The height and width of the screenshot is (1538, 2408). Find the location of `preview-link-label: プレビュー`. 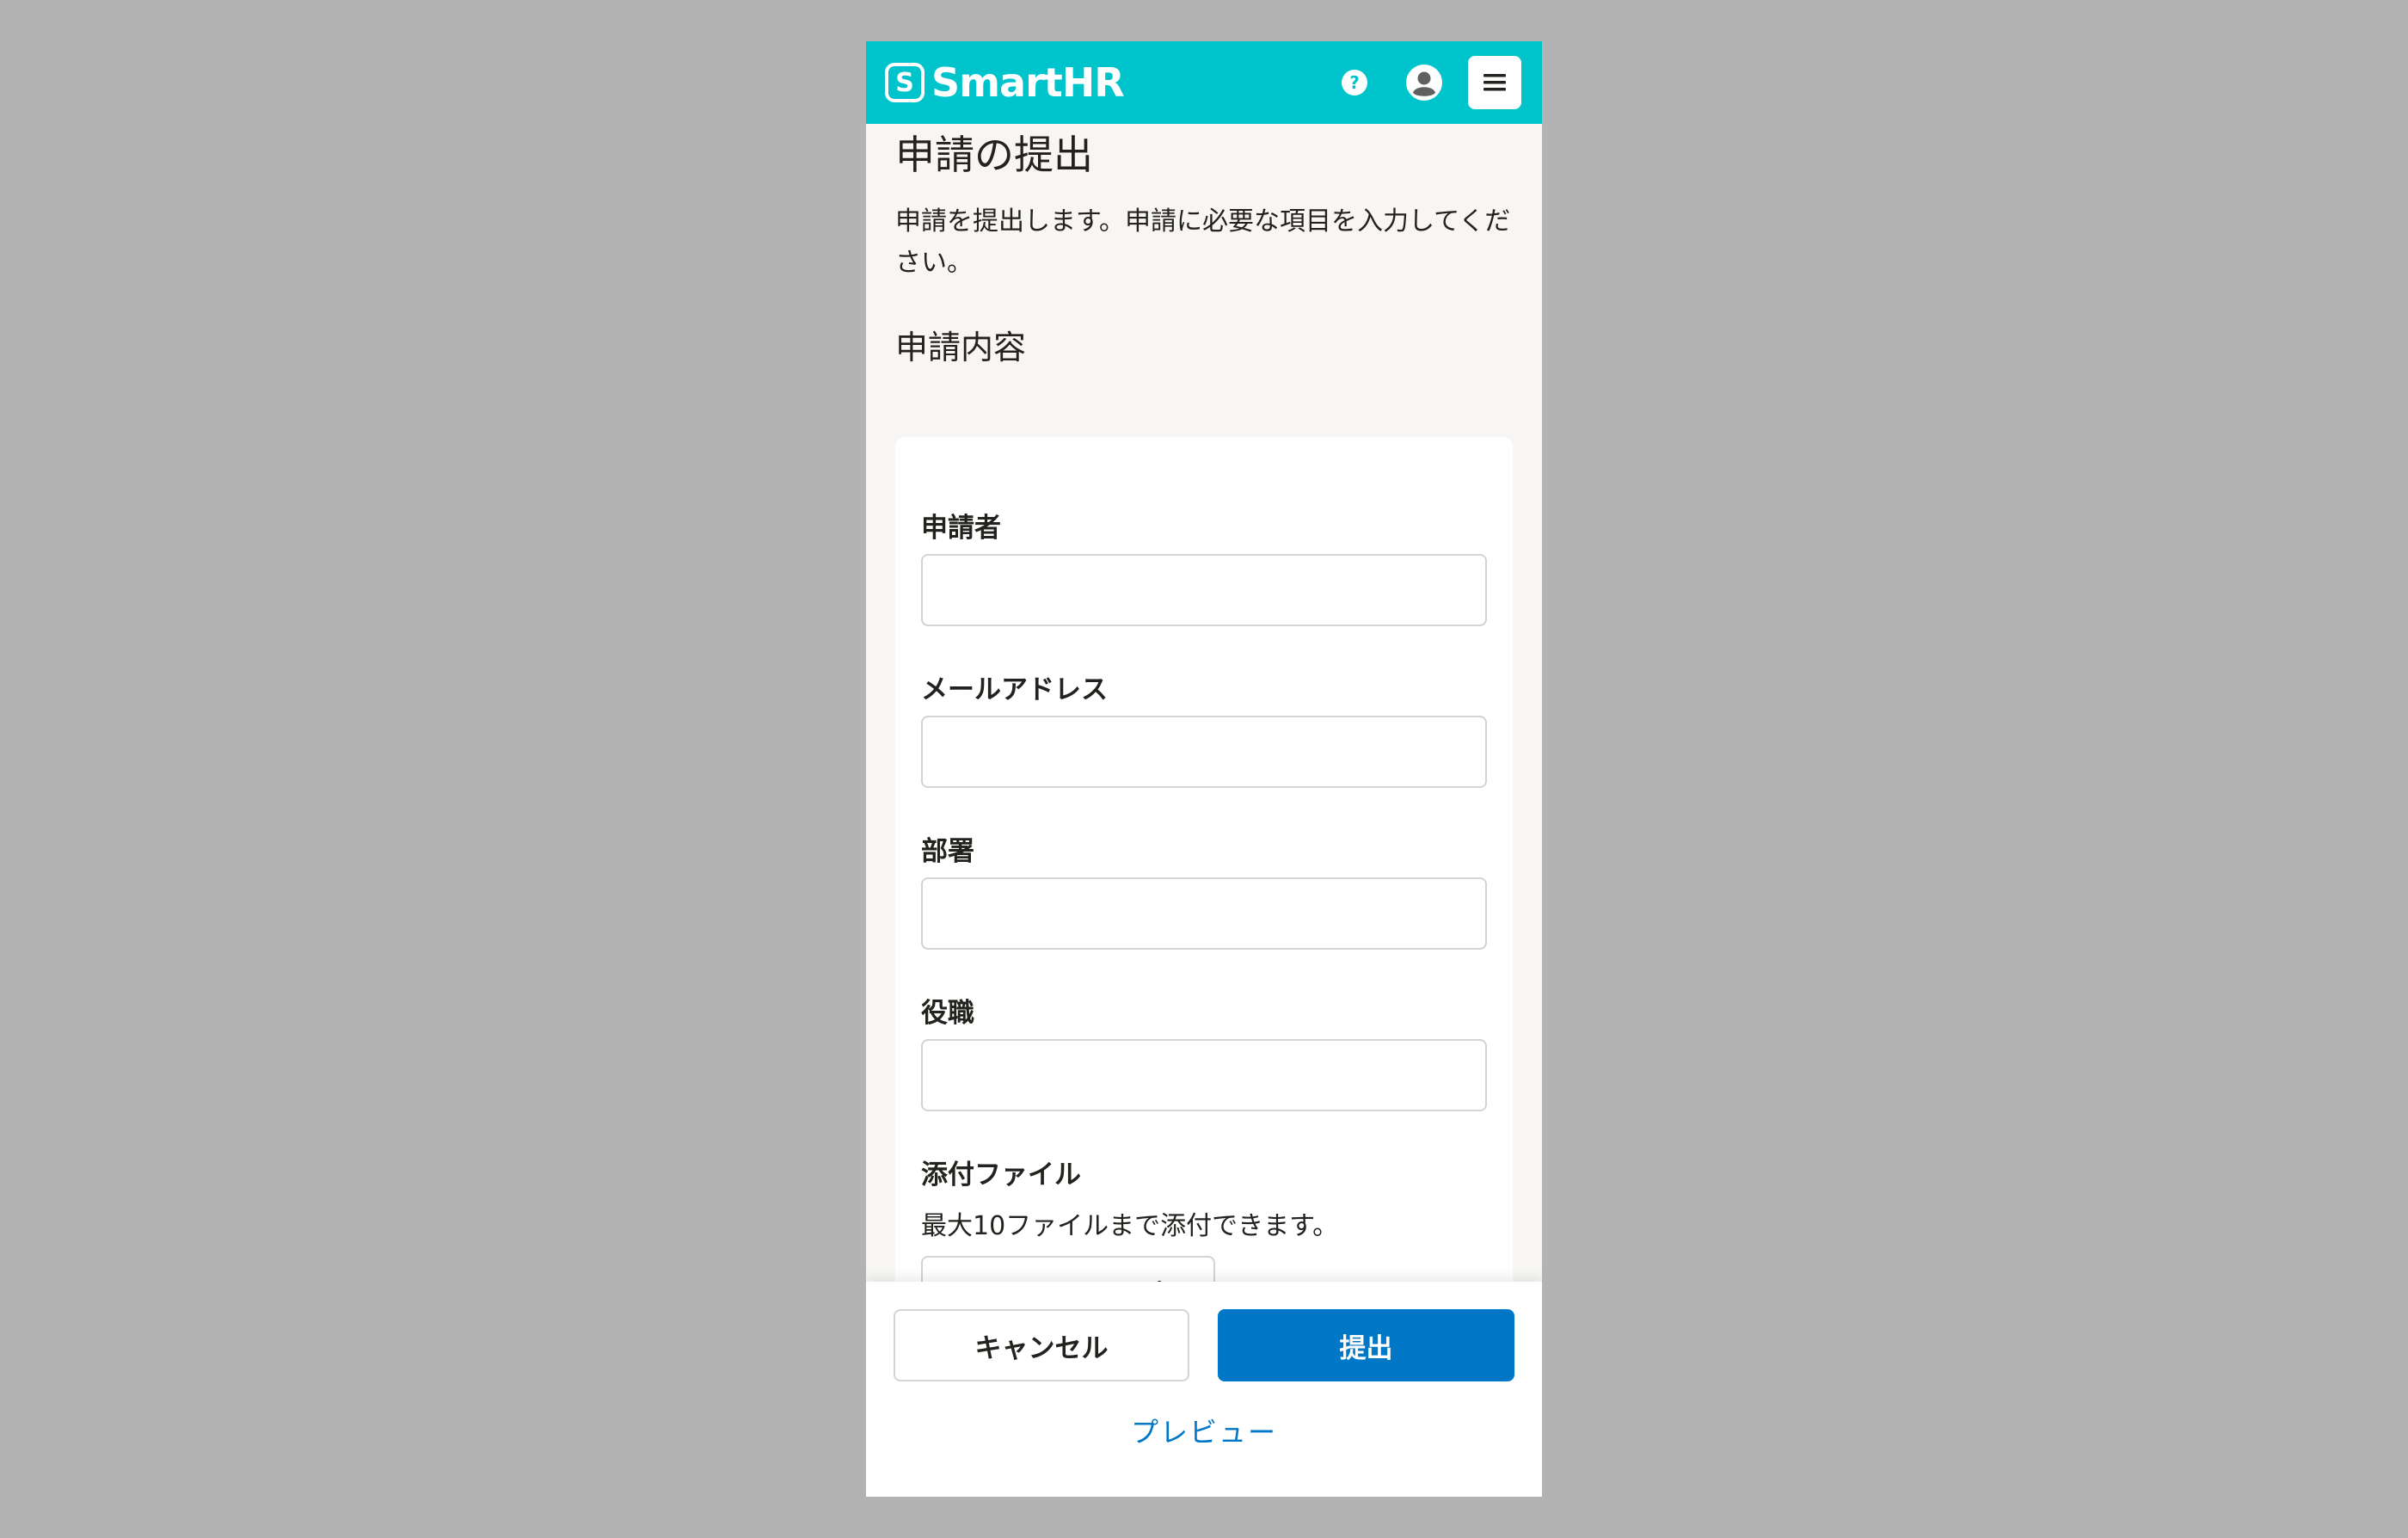

preview-link-label: プレビュー is located at coordinates (1204, 1432).